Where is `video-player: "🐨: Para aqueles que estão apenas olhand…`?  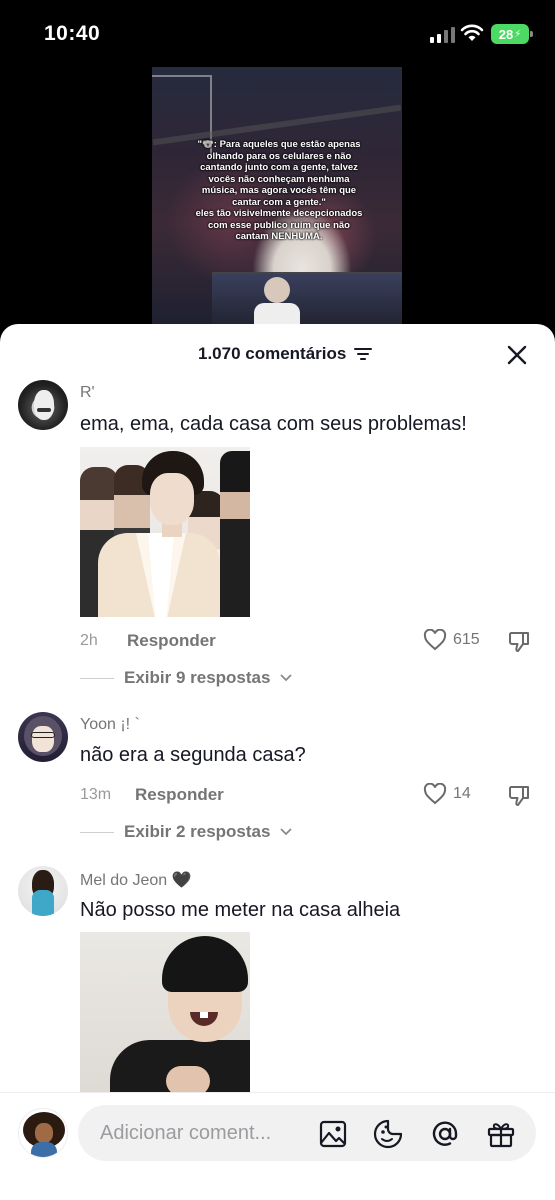
video-player: "🐨: Para aqueles que estão apenas olhand… is located at coordinates (277, 198).